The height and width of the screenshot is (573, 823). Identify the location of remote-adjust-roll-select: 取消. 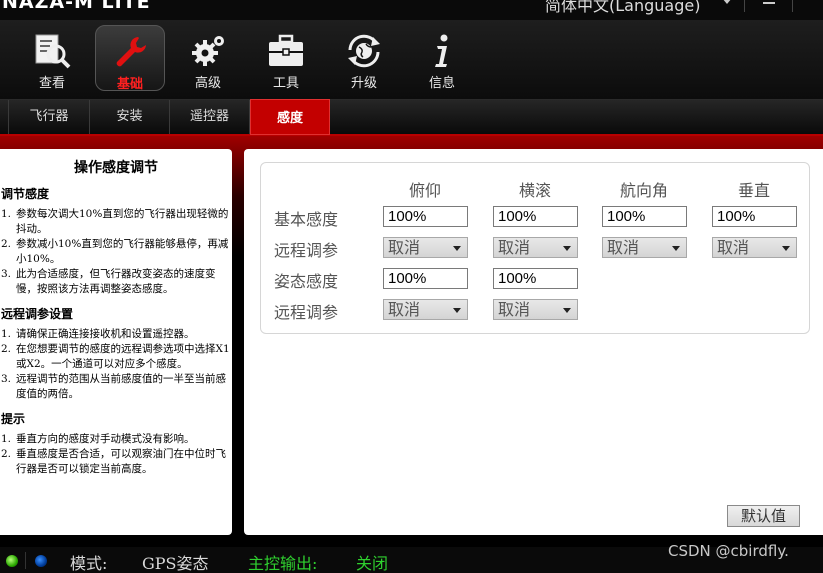
(535, 247).